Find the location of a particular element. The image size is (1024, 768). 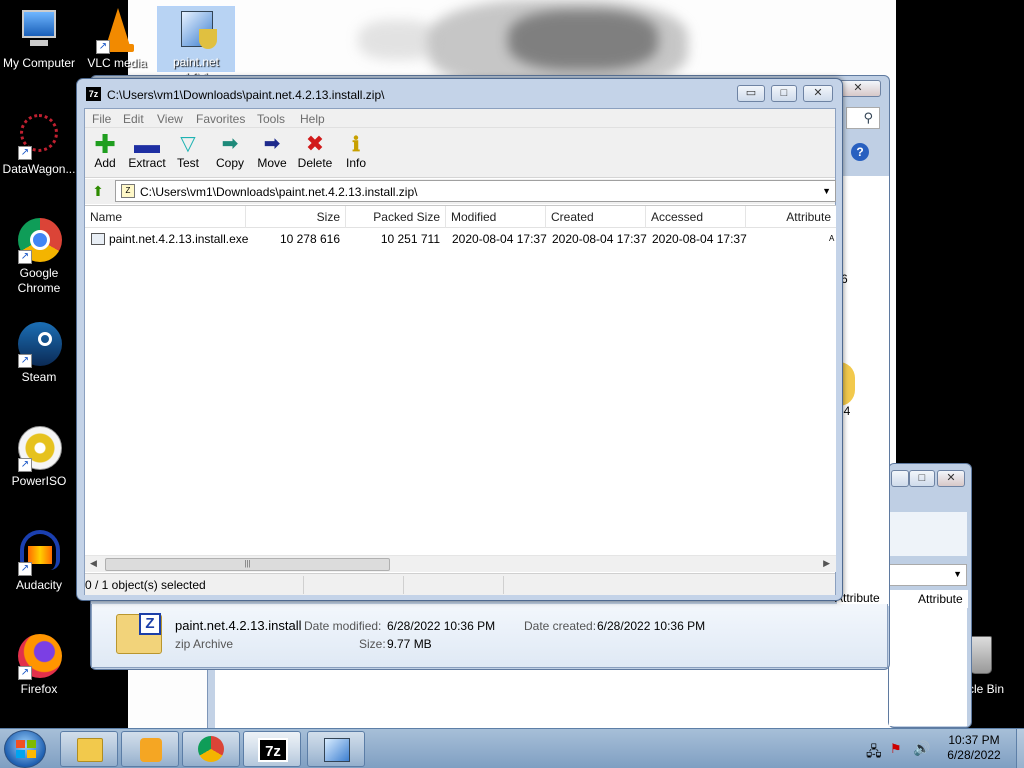

menu-favorites: Favorites is located at coordinates (220, 119).